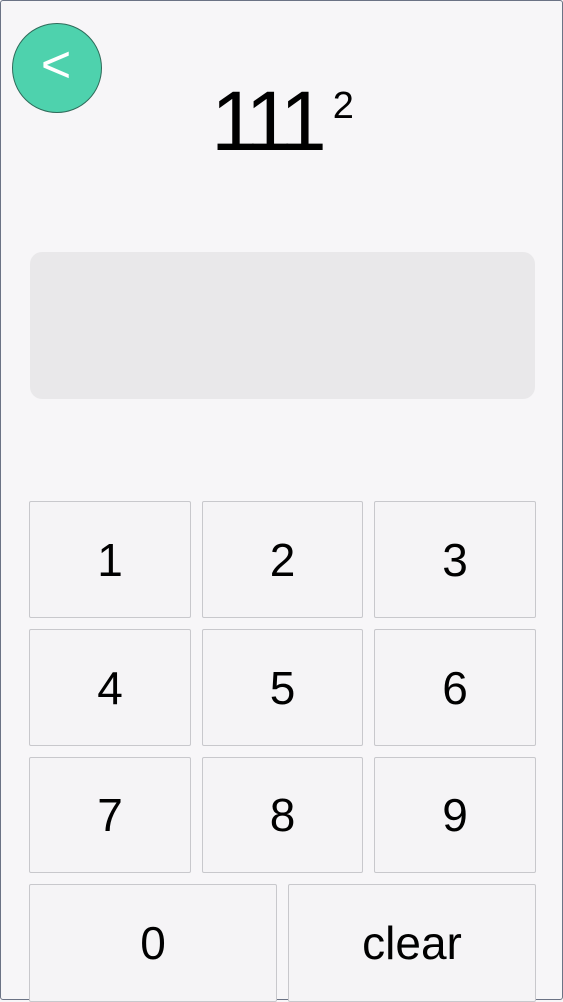  Describe the element at coordinates (110, 687) in the screenshot. I see `key-4: 4` at that location.